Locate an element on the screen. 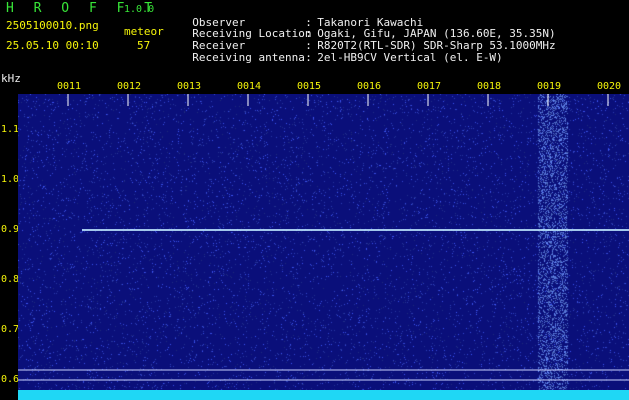 This screenshot has width=629, height=400. time-gridlines is located at coordinates (338, 100).